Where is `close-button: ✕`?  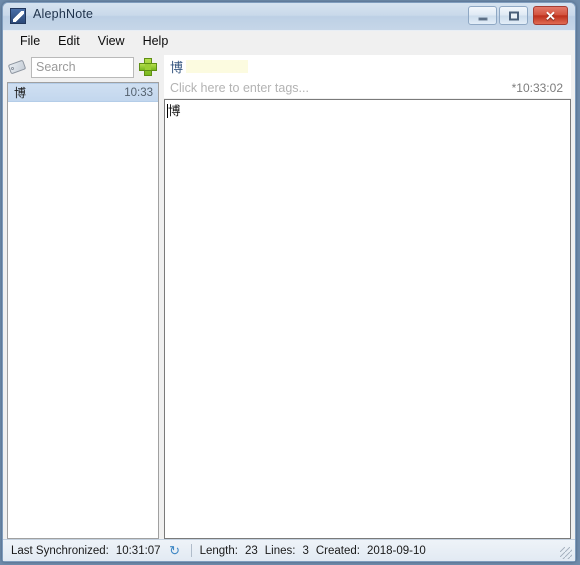
close-button: ✕ is located at coordinates (550, 15).